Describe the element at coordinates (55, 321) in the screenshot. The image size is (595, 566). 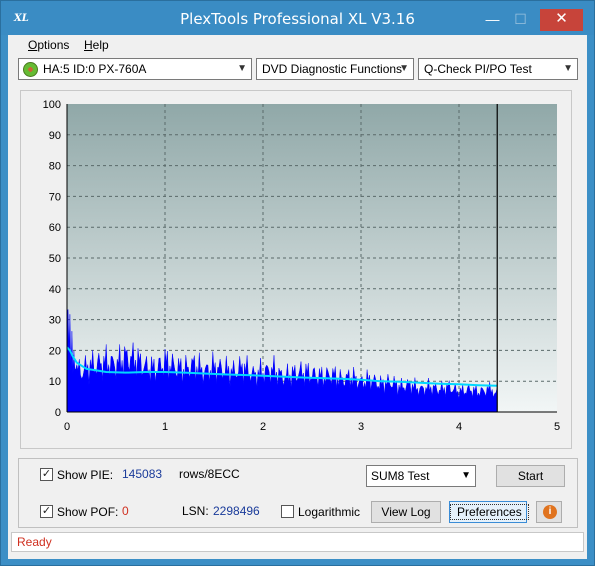
I see `y-tick-label: 30` at that location.